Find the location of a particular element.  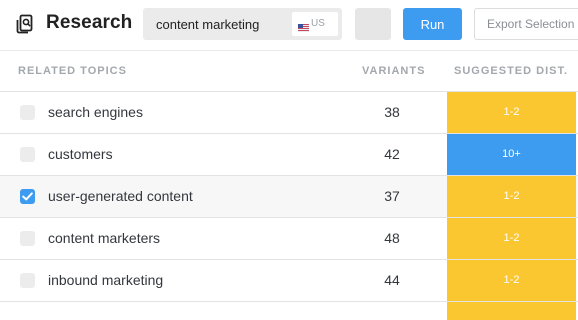

country-select: US is located at coordinates (315, 24).